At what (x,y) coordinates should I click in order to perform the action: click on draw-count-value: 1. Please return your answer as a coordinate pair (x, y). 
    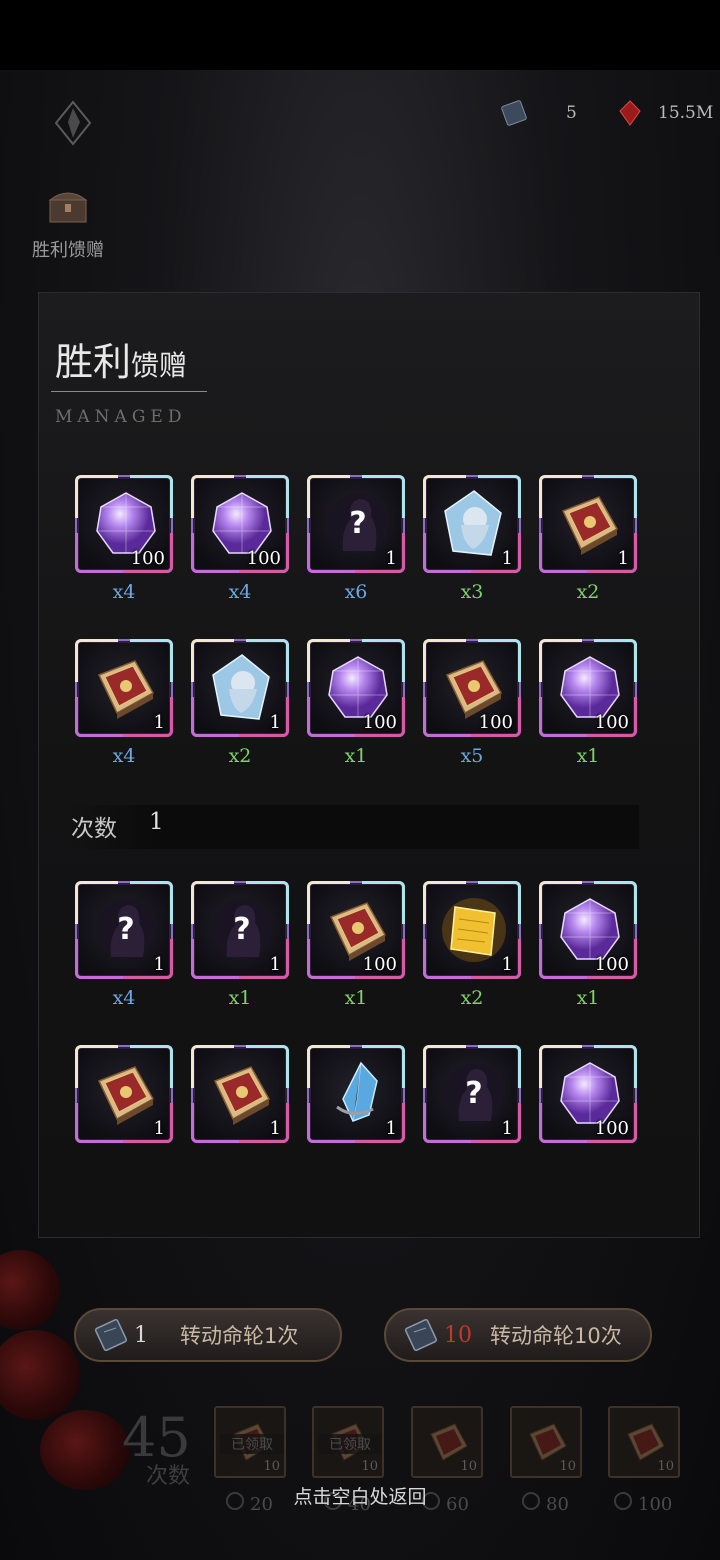
    Looking at the image, I should click on (156, 822).